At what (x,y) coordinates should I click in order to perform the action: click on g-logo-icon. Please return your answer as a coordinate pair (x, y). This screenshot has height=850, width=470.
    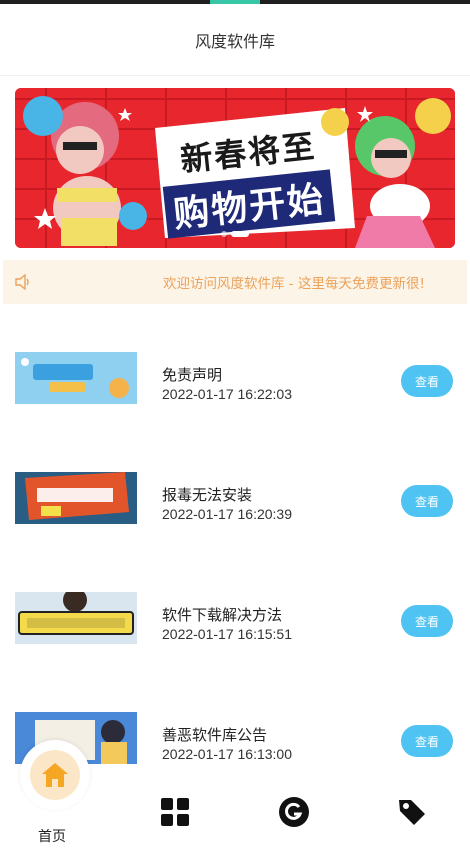
    Looking at the image, I should click on (294, 812).